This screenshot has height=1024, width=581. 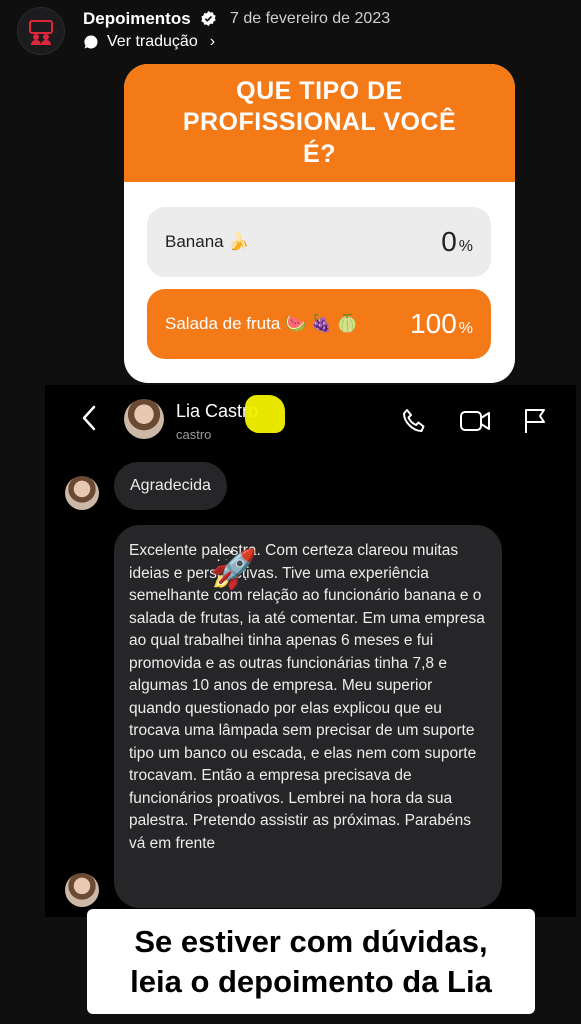 What do you see at coordinates (310, 18) in the screenshot?
I see `post-date: 7 de fevereiro de 2023` at bounding box center [310, 18].